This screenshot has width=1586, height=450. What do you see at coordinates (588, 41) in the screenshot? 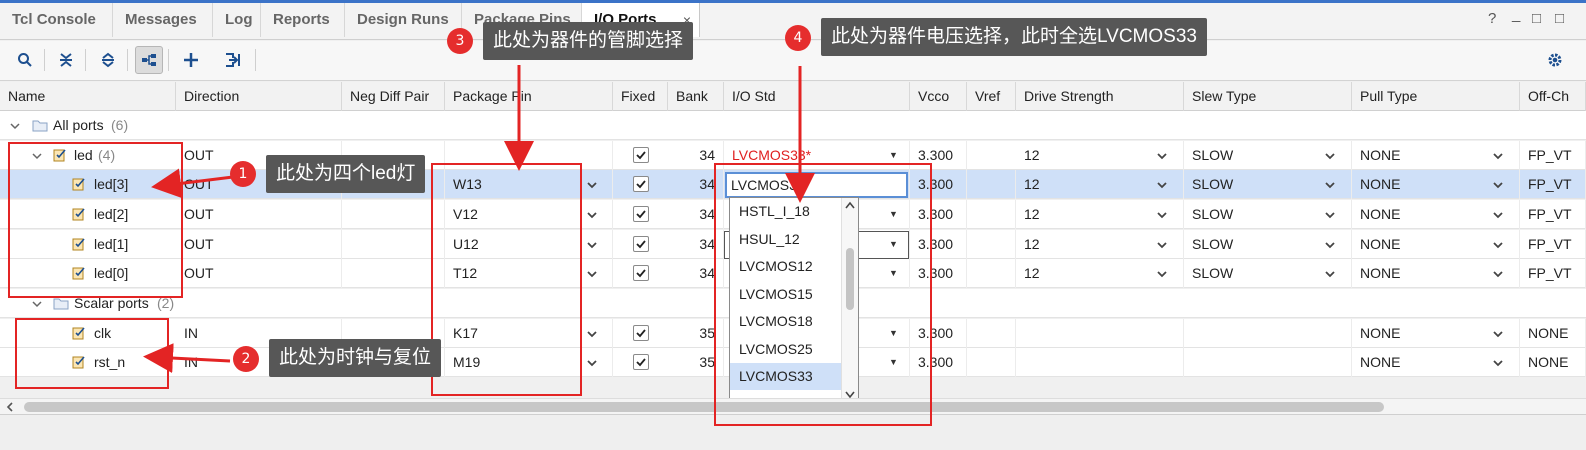
I see `annotation-callout-3: 此处为器件的管脚选择` at bounding box center [588, 41].